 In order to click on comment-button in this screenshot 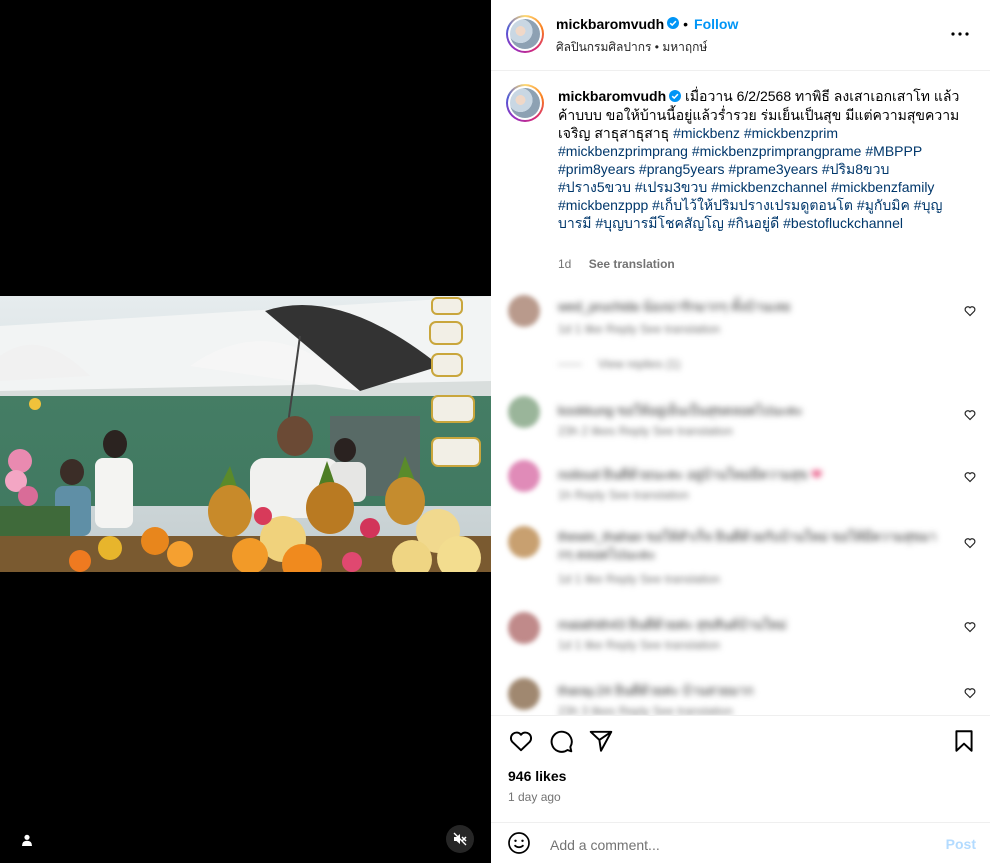, I will do `click(561, 741)`.